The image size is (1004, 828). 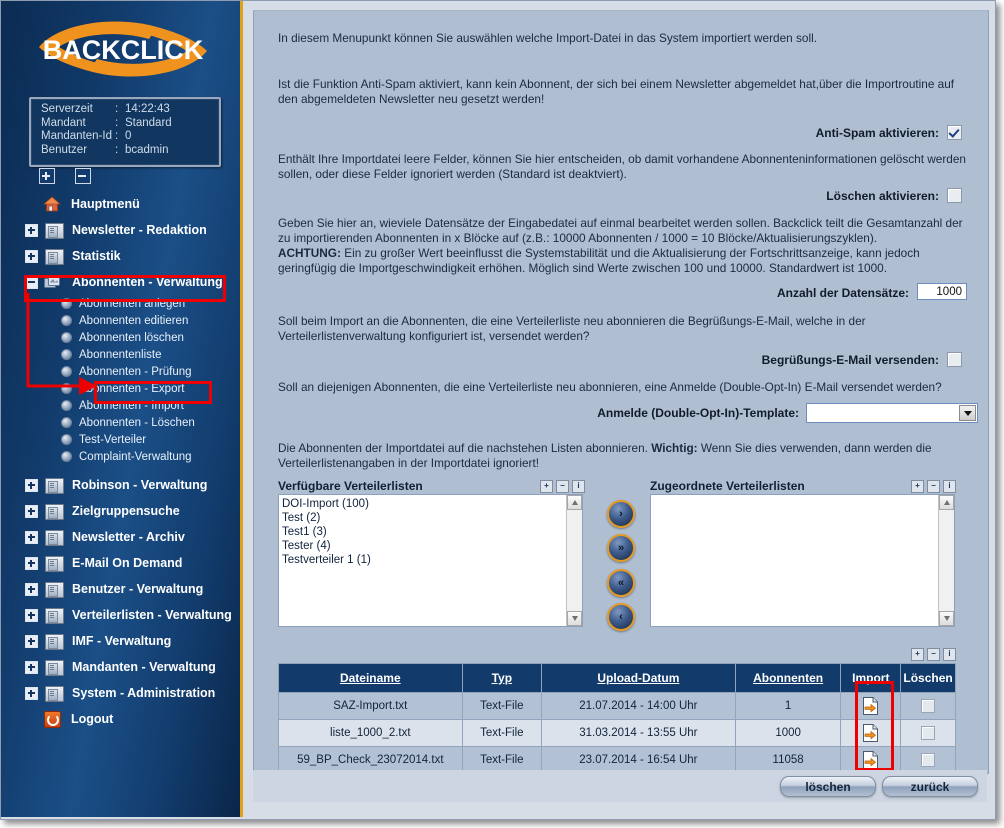 I want to click on sidebar-item-email-on-demand: E-Mail On Demand, so click(x=122, y=563).